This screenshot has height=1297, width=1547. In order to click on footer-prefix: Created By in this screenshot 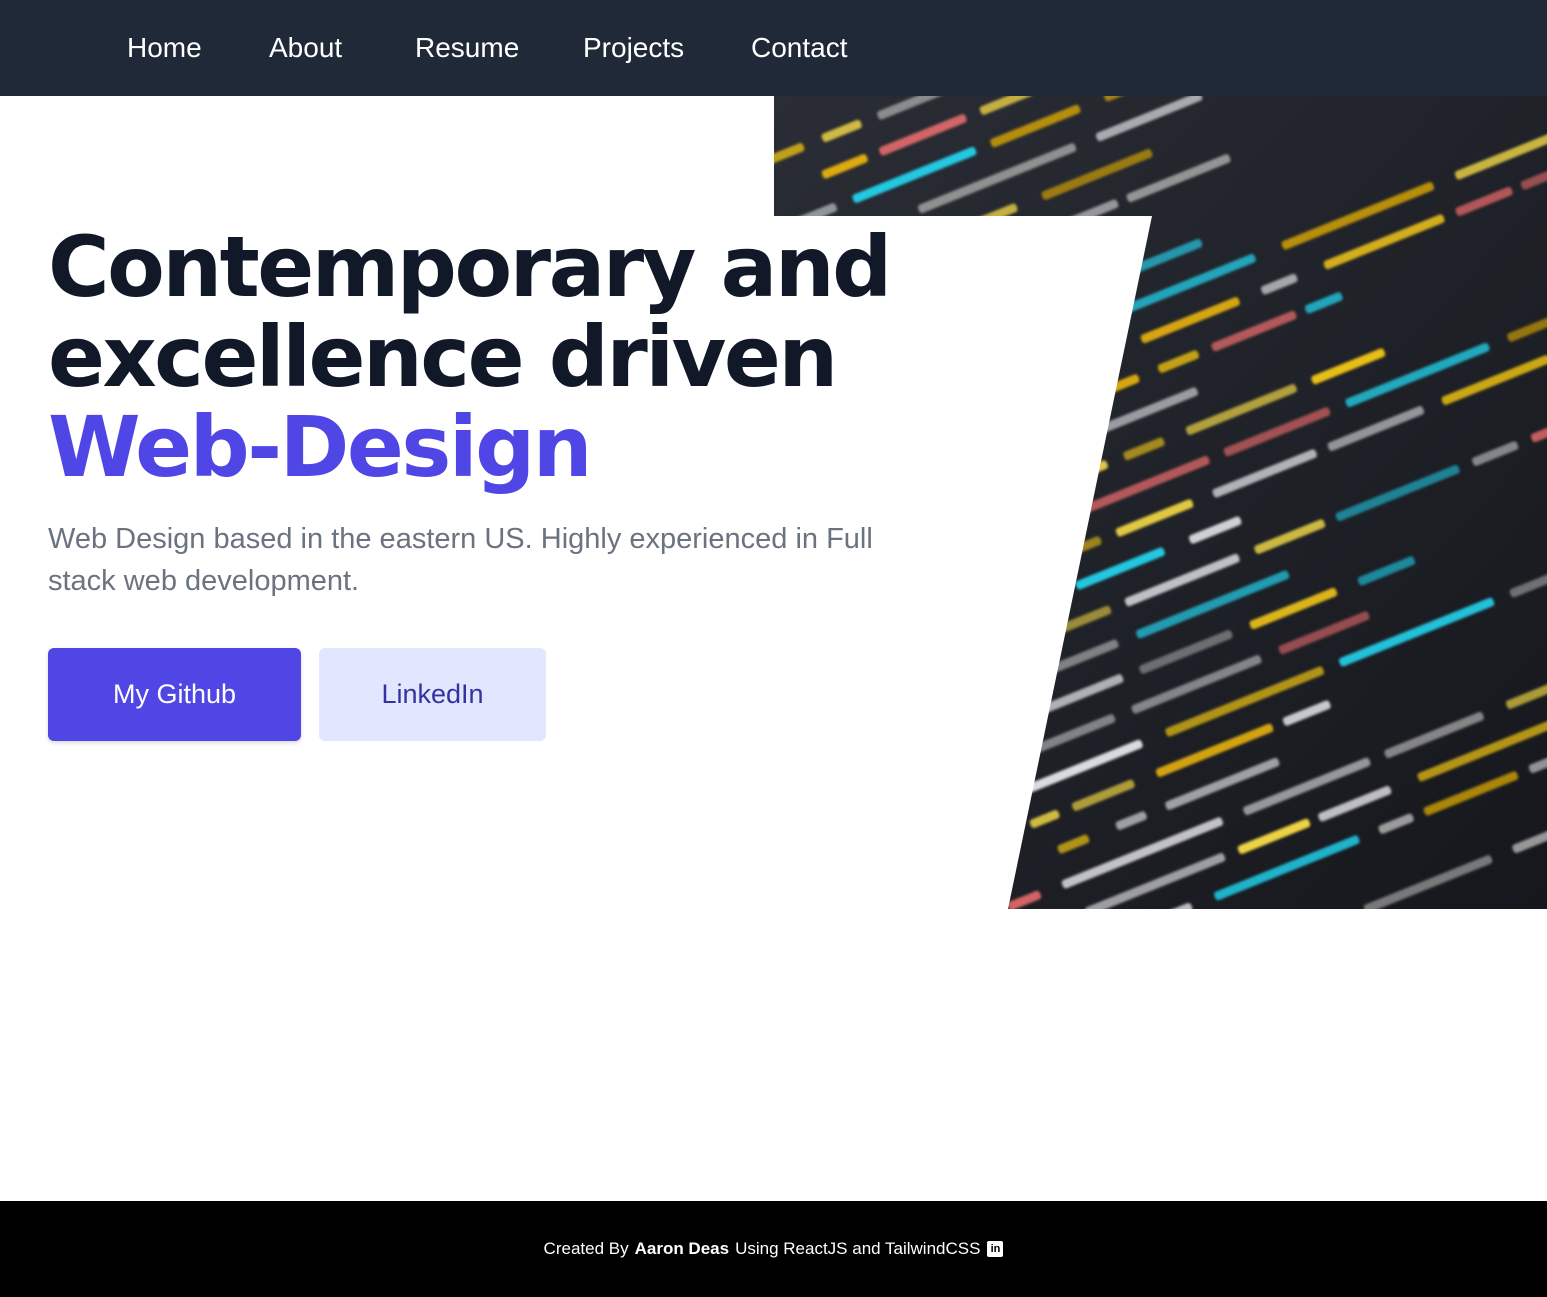, I will do `click(586, 1248)`.